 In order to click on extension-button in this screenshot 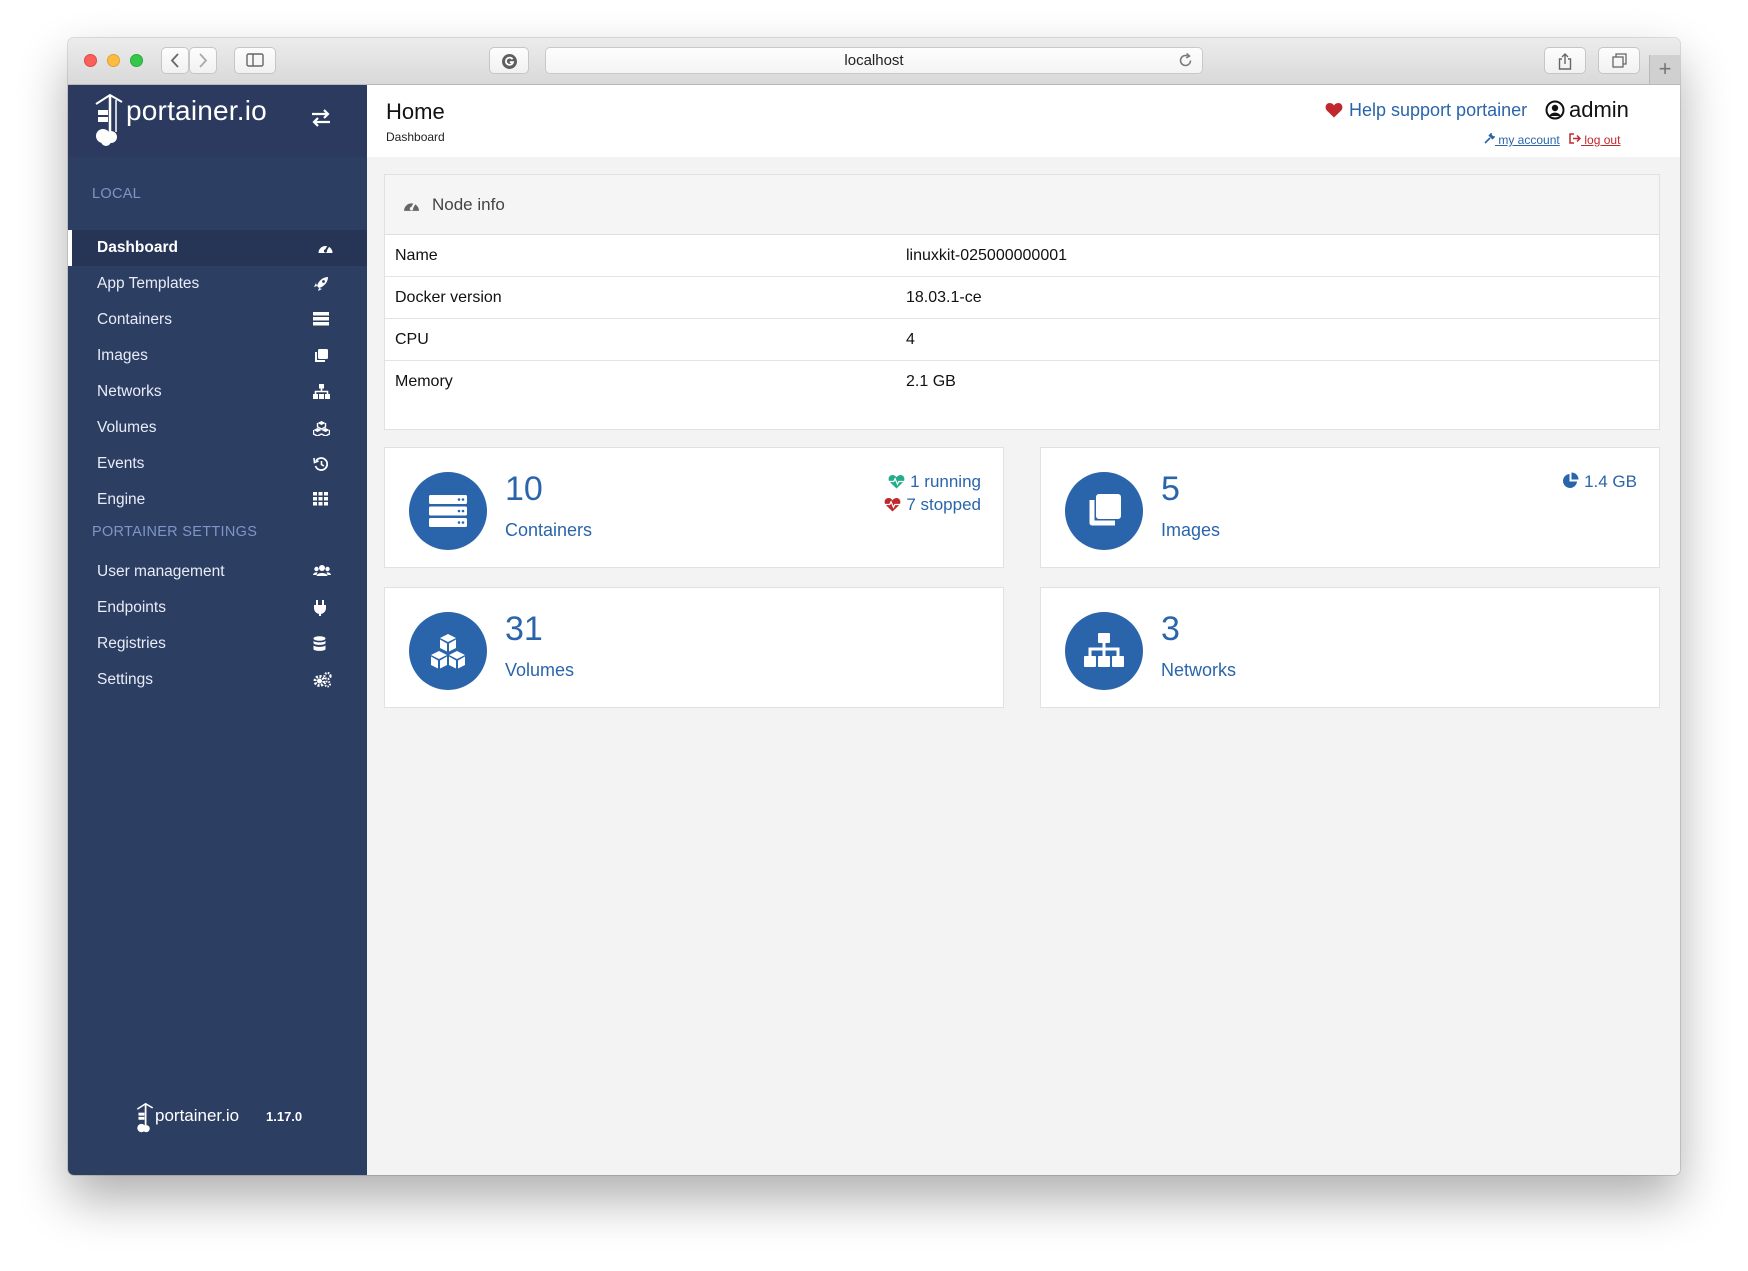, I will do `click(509, 60)`.